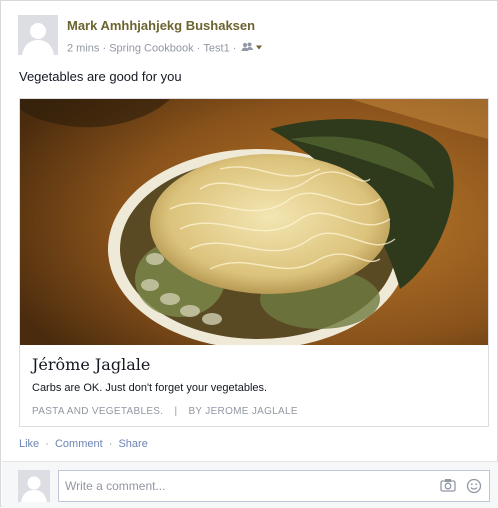 This screenshot has height=508, width=498. What do you see at coordinates (79, 444) in the screenshot?
I see `comment-link: Comment` at bounding box center [79, 444].